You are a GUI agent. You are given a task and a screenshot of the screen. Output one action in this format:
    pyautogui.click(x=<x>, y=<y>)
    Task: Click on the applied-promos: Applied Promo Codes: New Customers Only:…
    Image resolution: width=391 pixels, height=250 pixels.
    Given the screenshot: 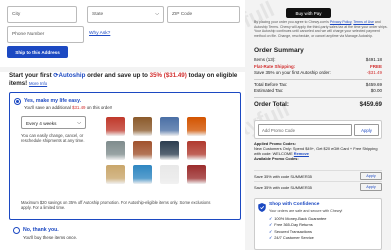 What is the action you would take?
    pyautogui.click(x=318, y=151)
    